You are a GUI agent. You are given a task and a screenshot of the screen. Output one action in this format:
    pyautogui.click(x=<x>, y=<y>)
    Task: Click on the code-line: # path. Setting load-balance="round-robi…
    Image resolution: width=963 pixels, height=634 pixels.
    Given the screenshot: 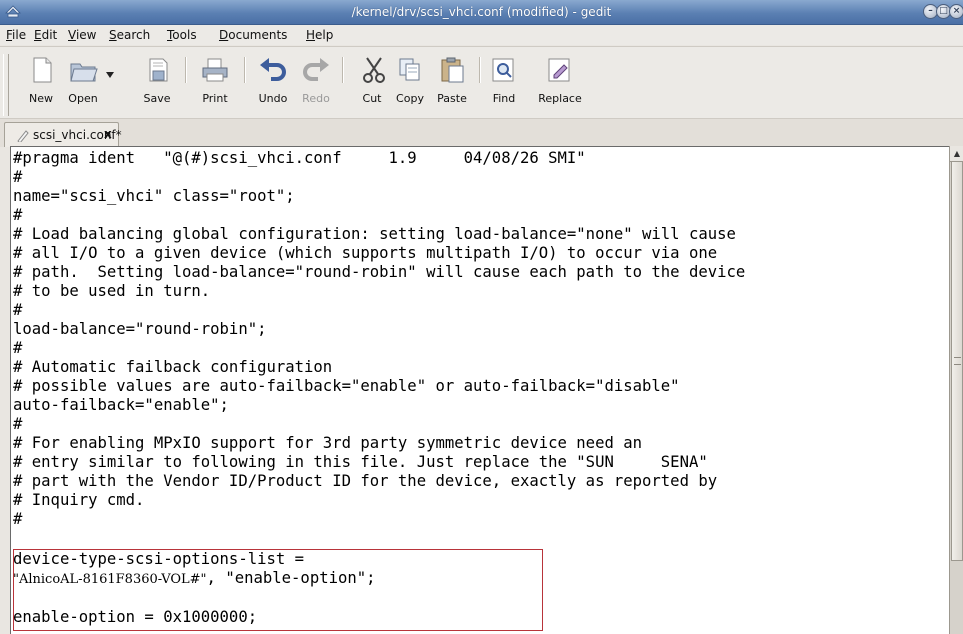 What is the action you would take?
    pyautogui.click(x=379, y=272)
    